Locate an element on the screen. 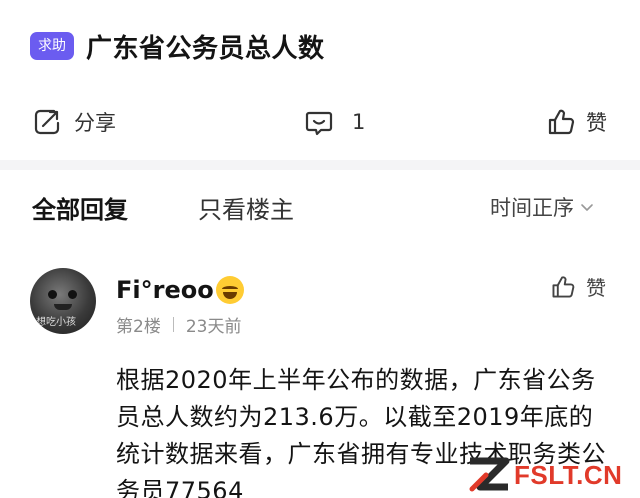  reply-like-label: 赞 is located at coordinates (596, 288).